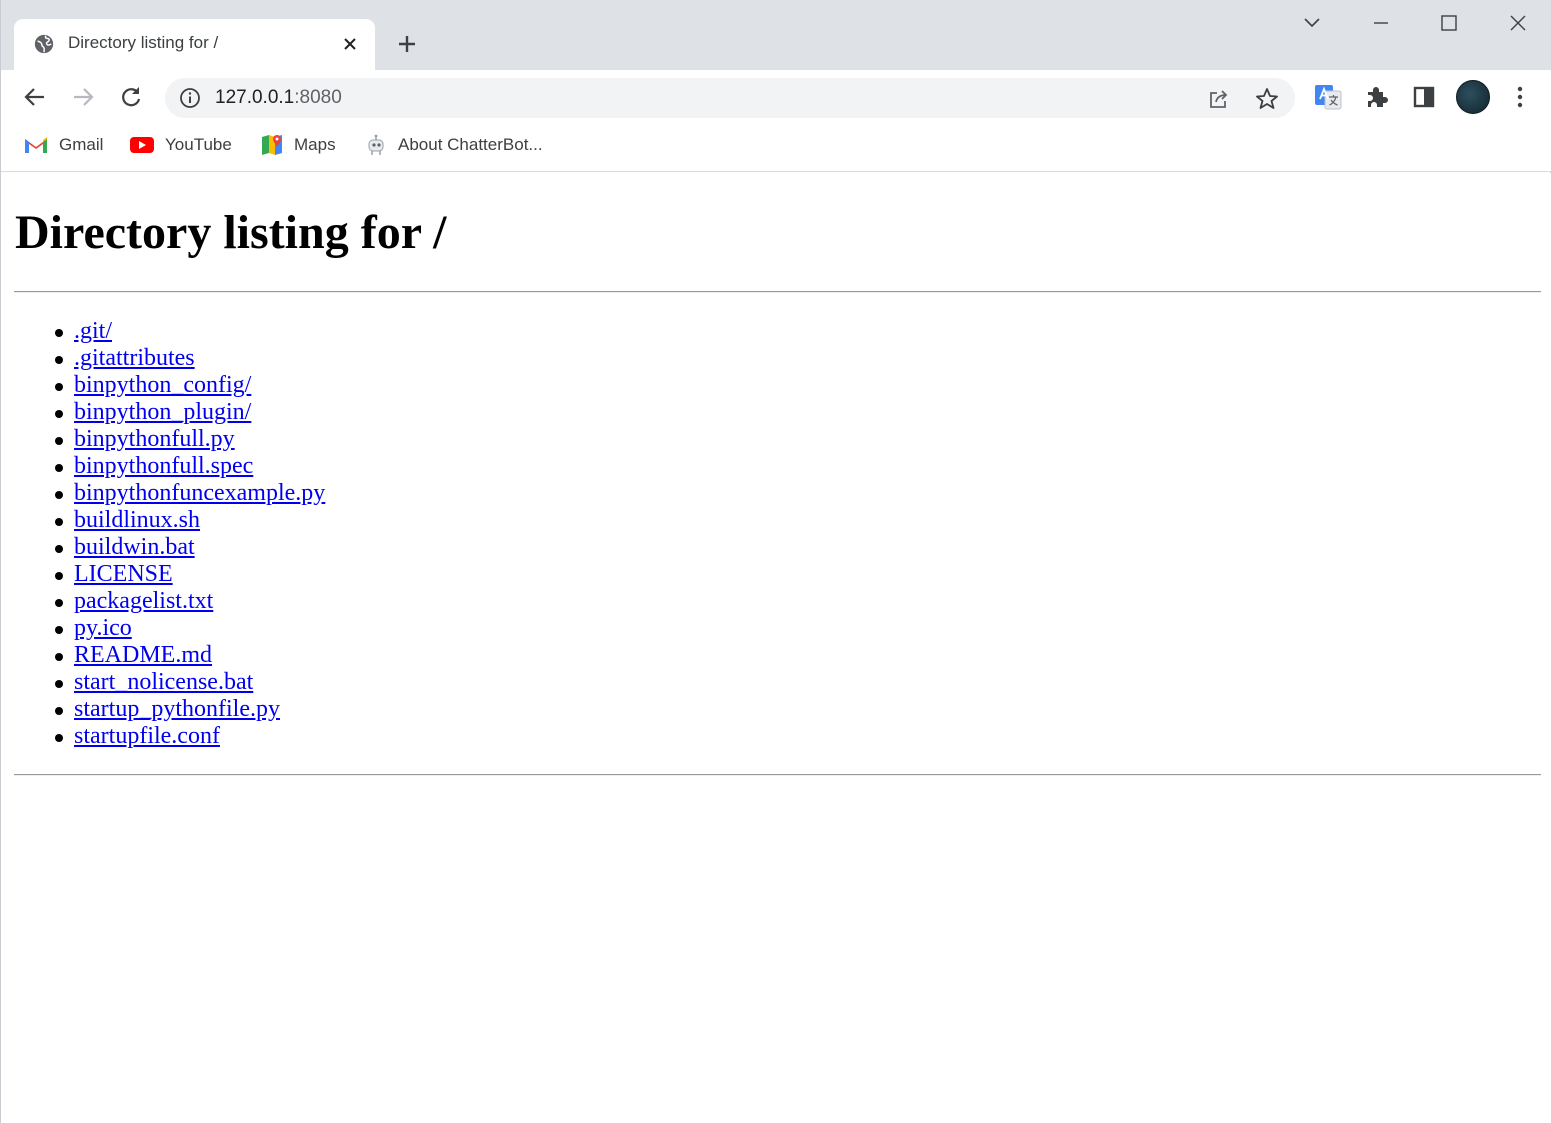  I want to click on site-info-icon, so click(190, 98).